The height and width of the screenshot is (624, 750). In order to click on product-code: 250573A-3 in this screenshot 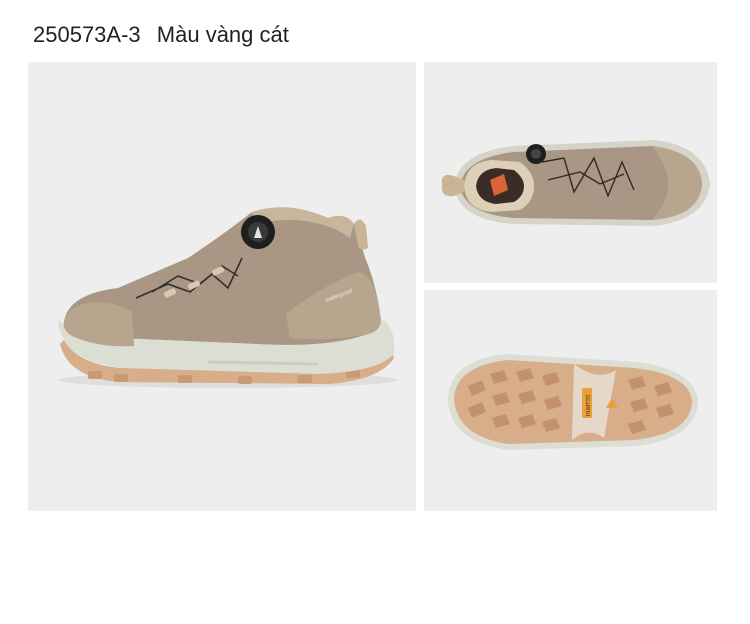, I will do `click(87, 34)`.